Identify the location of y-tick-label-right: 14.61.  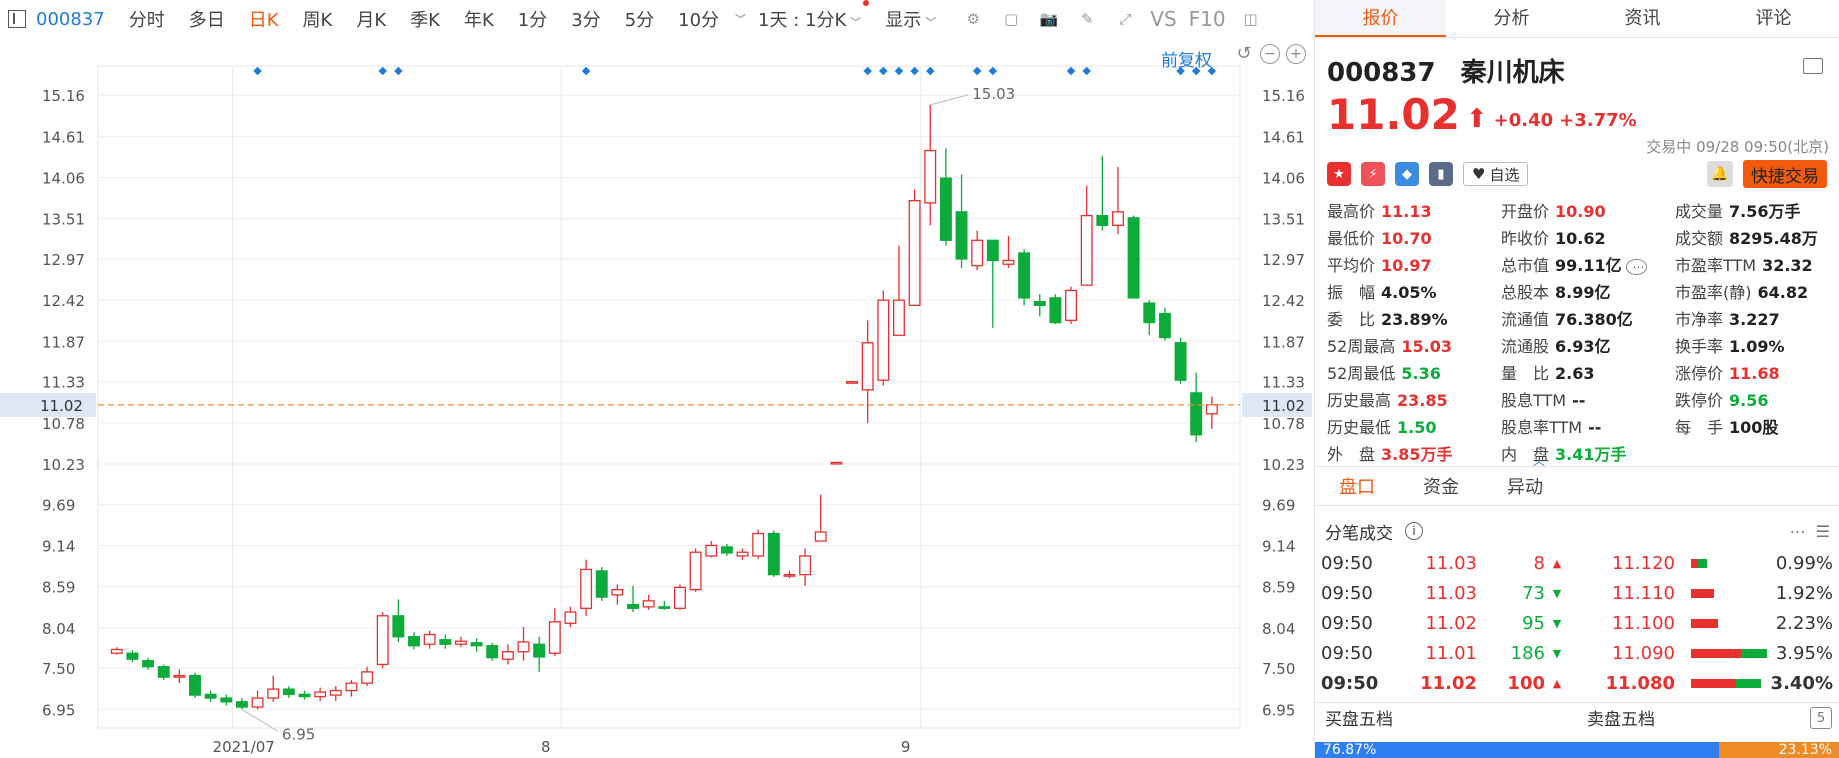
(1283, 137).